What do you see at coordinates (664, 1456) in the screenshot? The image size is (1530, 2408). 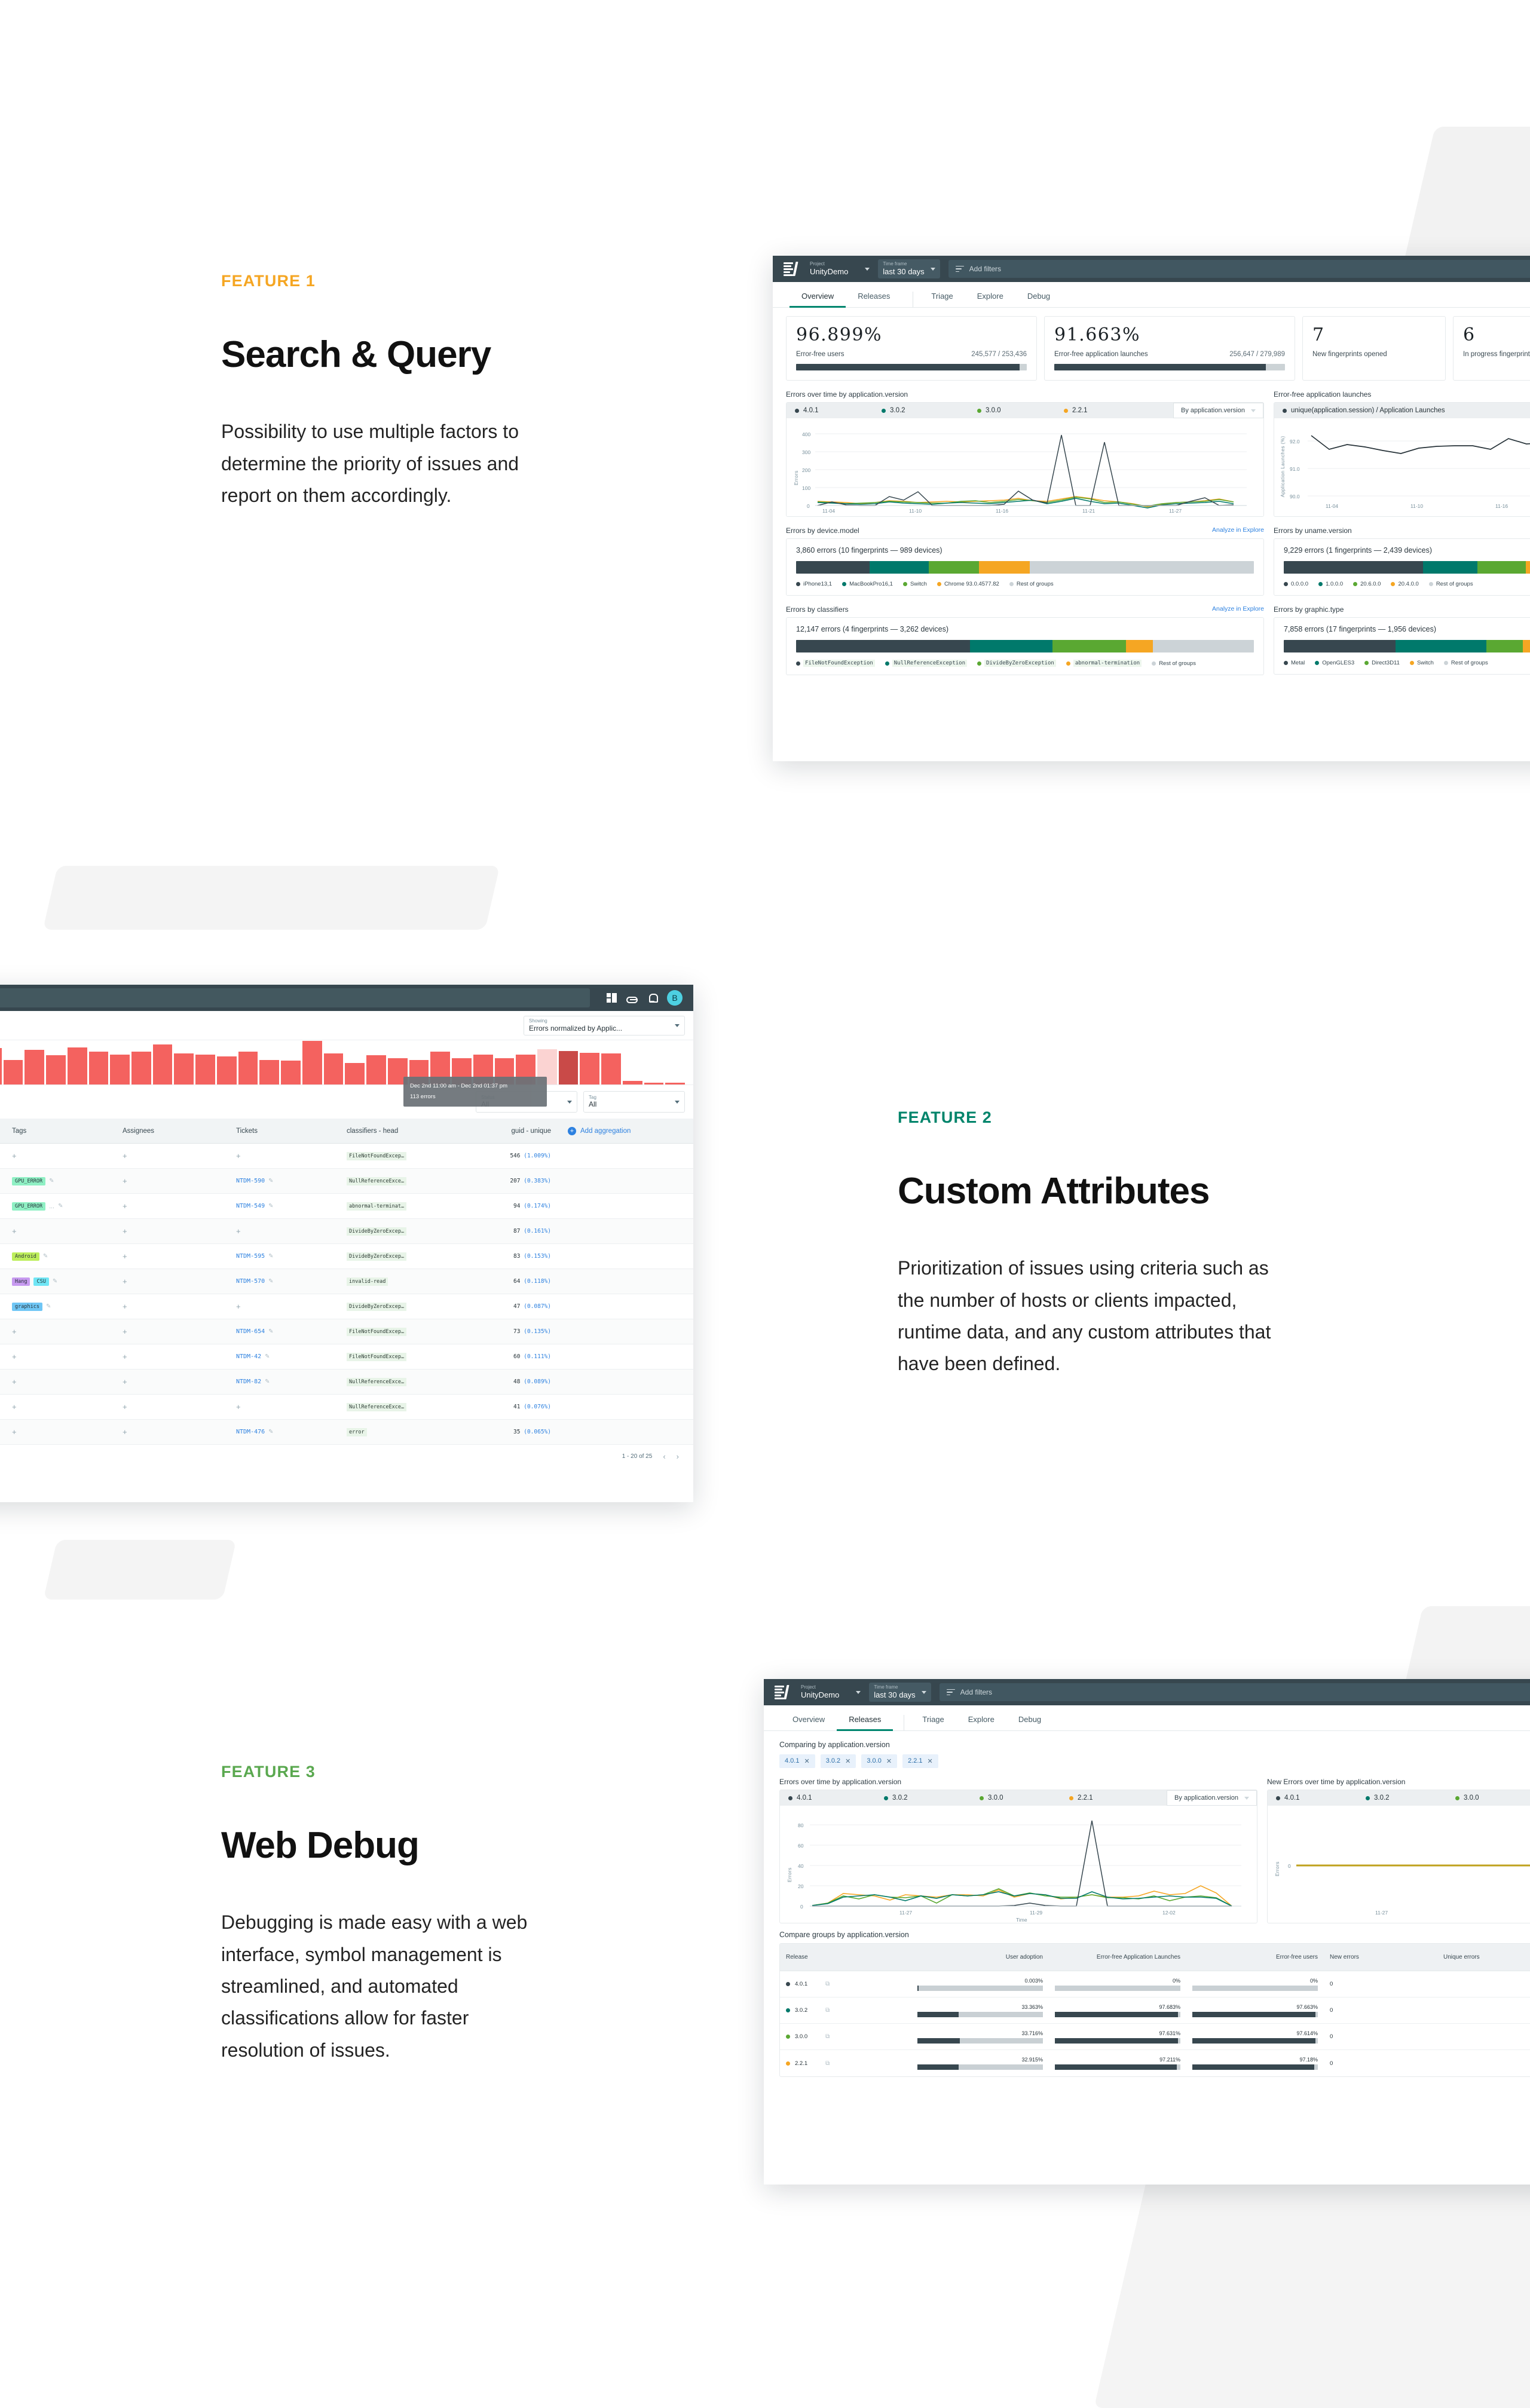 I see `previous-page-button: ‹` at bounding box center [664, 1456].